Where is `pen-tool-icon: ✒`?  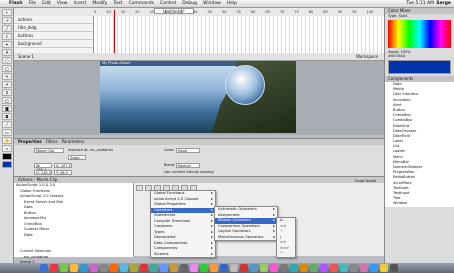 pen-tool-icon: ✒ is located at coordinates (7, 44).